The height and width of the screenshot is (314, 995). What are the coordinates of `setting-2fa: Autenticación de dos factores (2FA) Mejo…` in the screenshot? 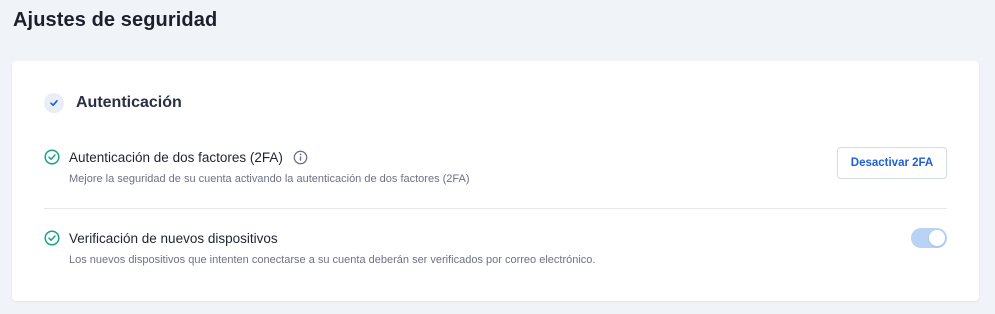 It's located at (495, 166).